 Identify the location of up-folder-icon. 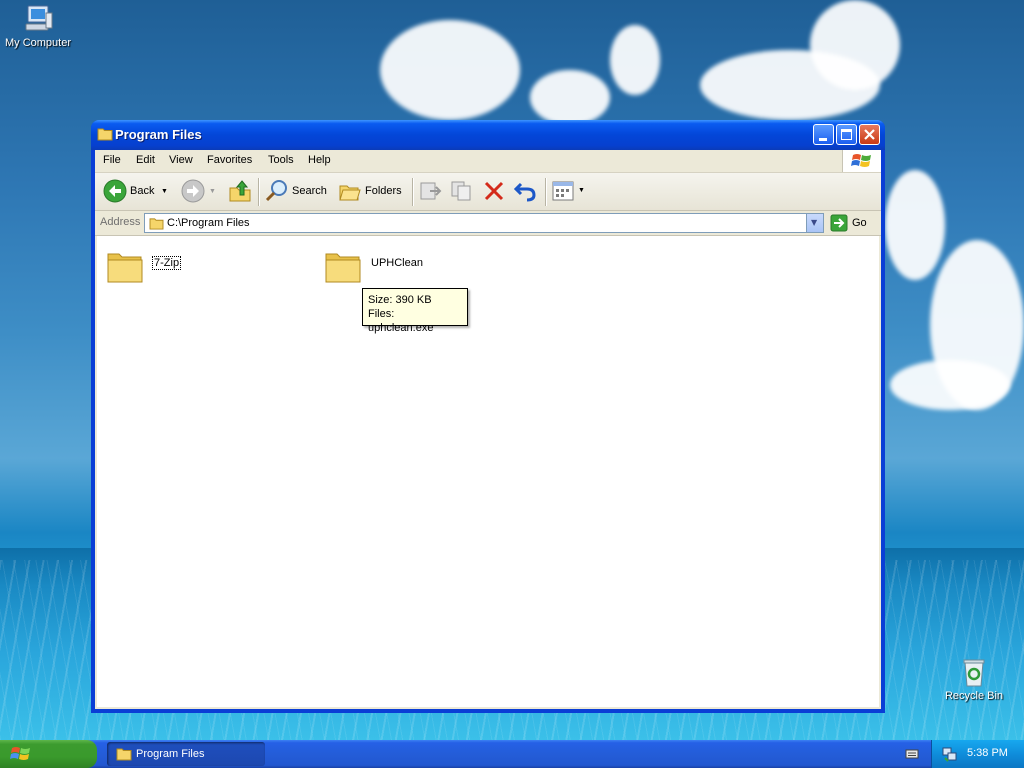
(240, 191).